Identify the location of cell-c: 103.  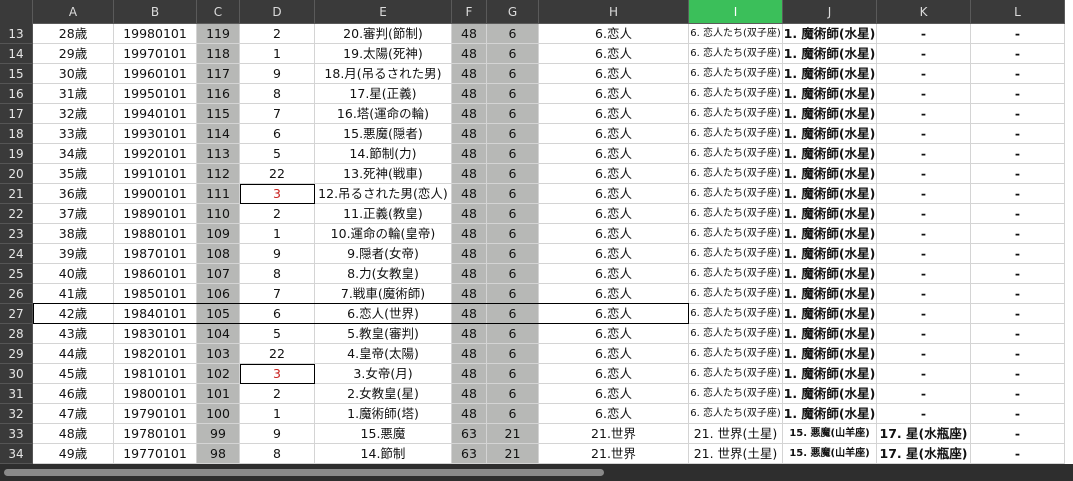
(218, 354).